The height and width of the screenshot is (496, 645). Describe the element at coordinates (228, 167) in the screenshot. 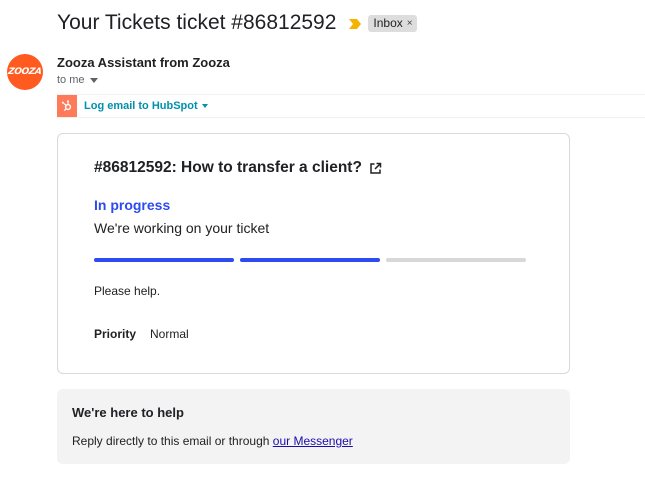

I see `ticket-title: #86812592: How to transfer a client?` at that location.